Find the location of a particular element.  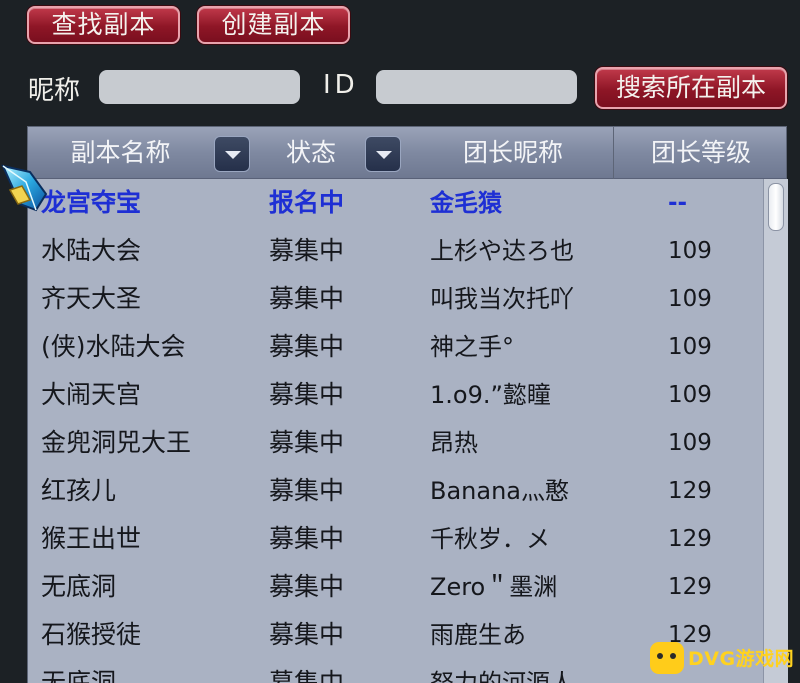

leader-nickname-cell: 叫我当次托吖 is located at coordinates (502, 299).